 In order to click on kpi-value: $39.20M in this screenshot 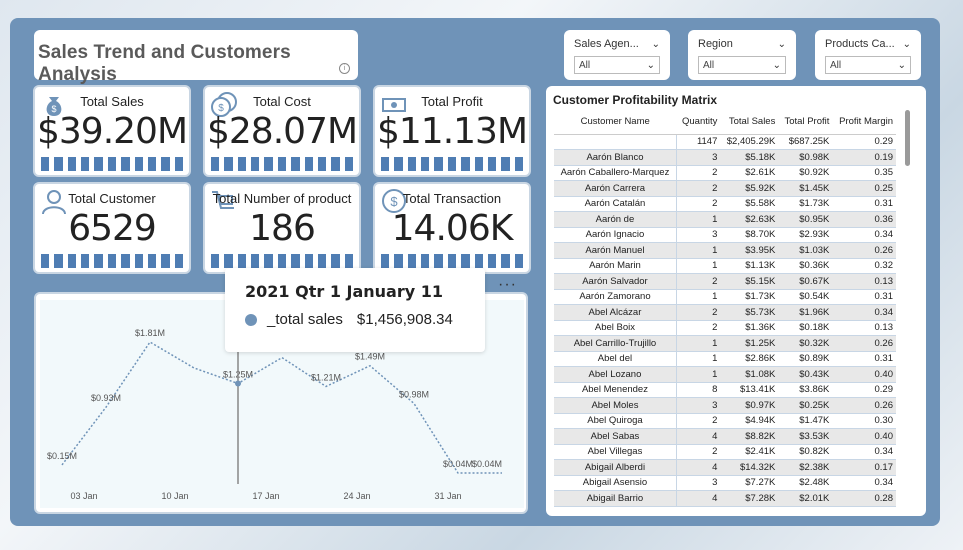, I will do `click(112, 131)`.